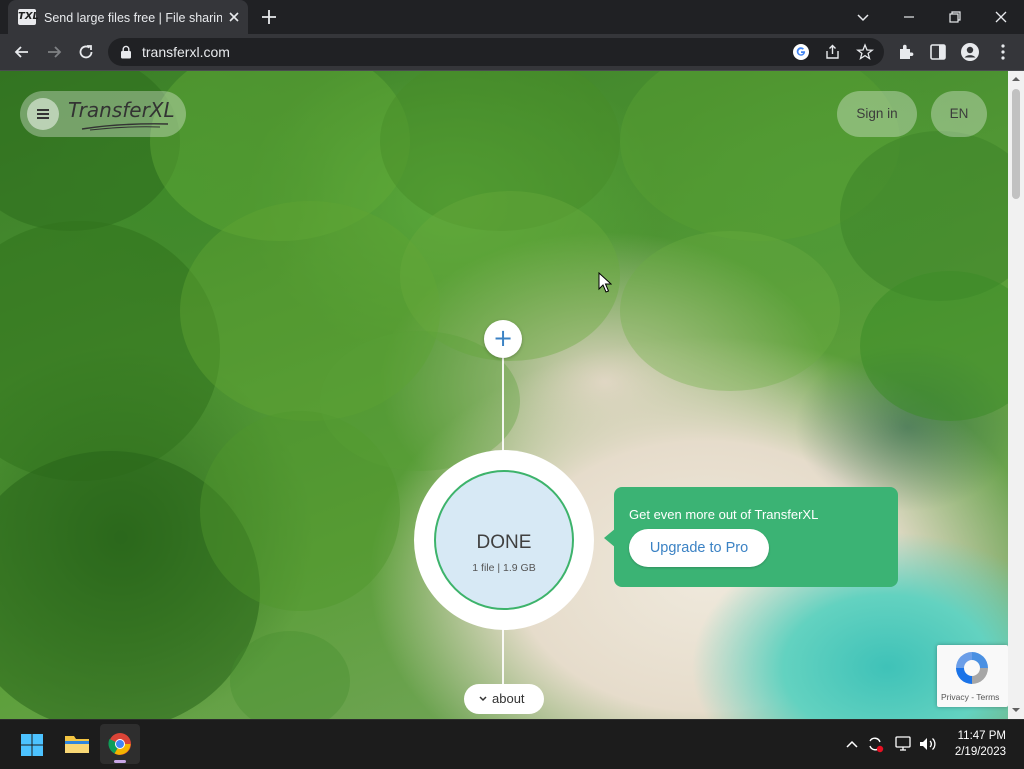  I want to click on share-icon, so click(833, 52).